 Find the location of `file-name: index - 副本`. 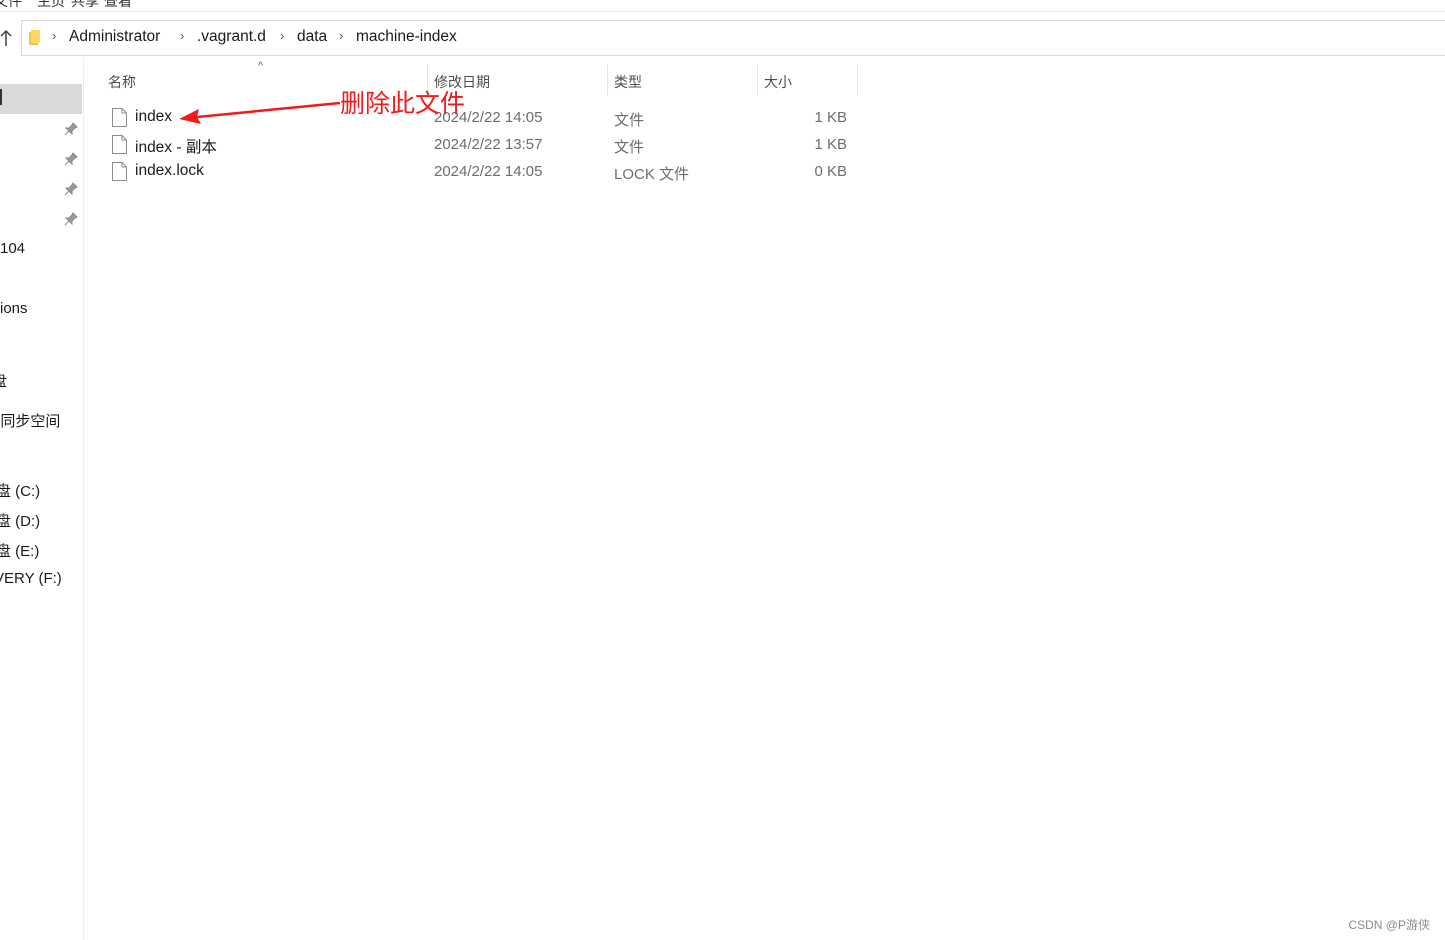

file-name: index - 副本 is located at coordinates (176, 146).